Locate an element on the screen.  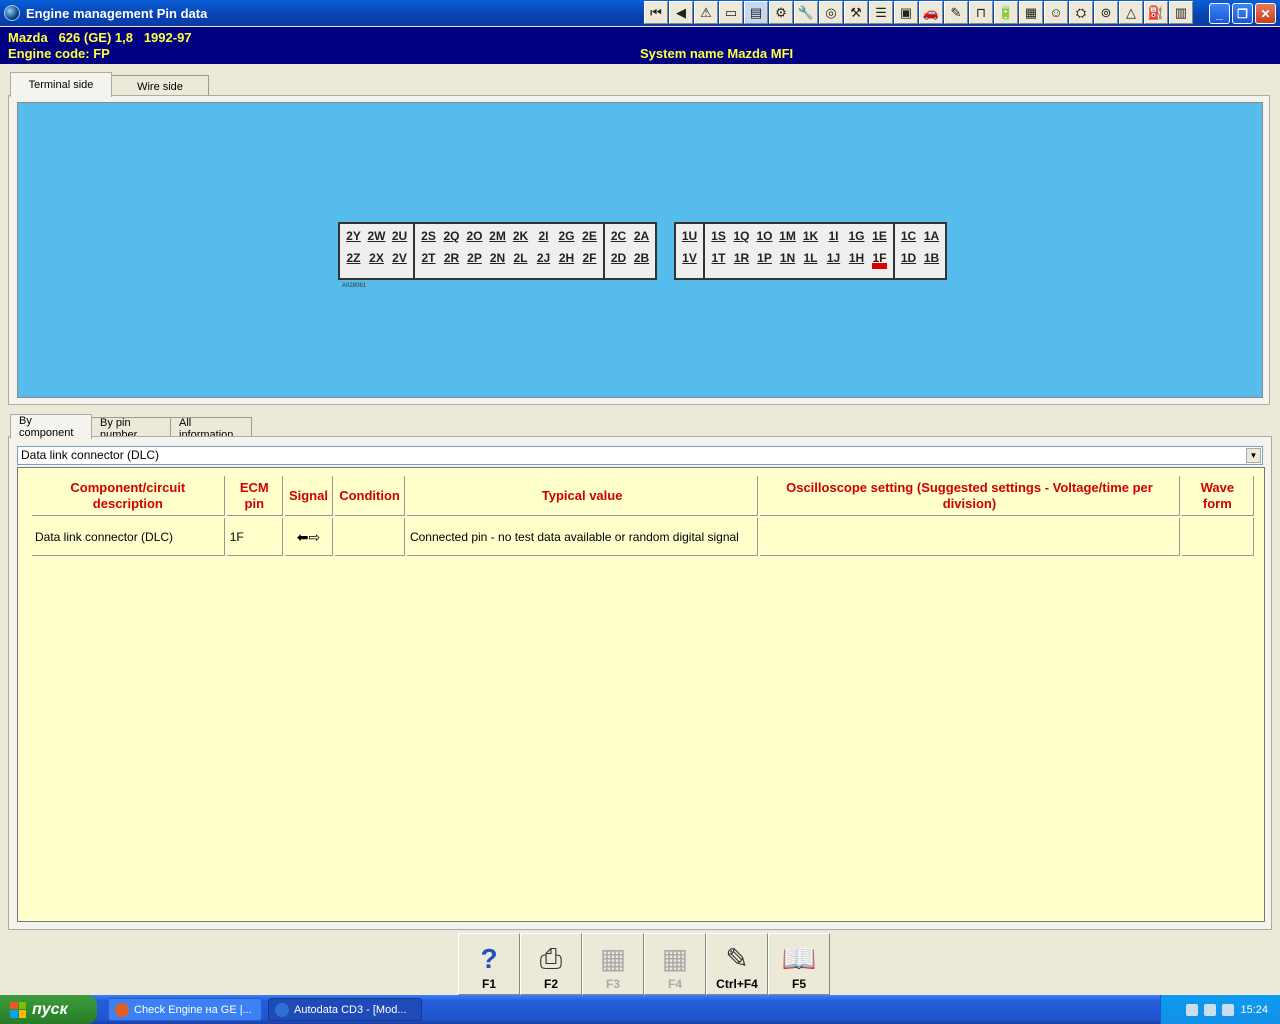
pin-2c: 2C is located at coordinates (618, 237).